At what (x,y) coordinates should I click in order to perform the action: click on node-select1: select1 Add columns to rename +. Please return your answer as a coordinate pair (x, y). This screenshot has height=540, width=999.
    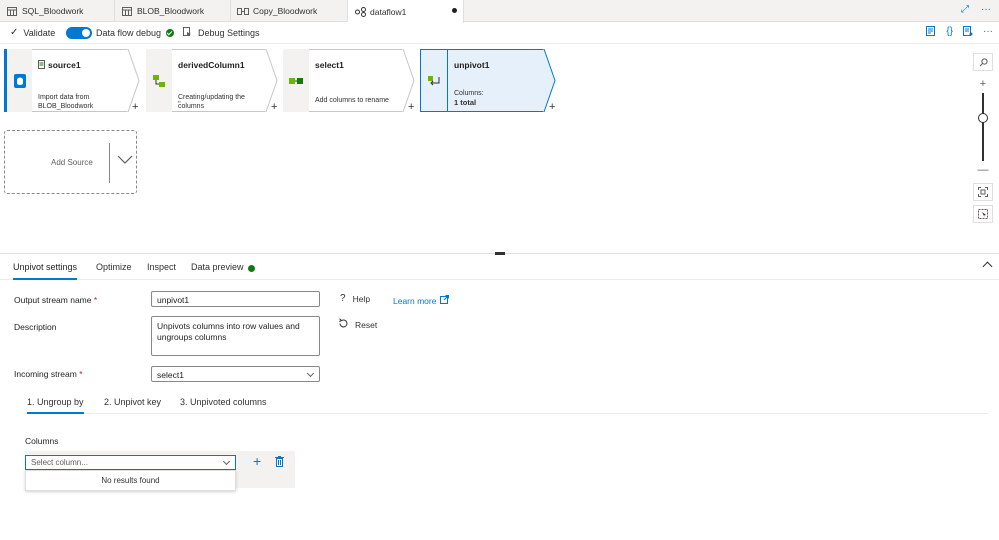
    Looking at the image, I should click on (349, 81).